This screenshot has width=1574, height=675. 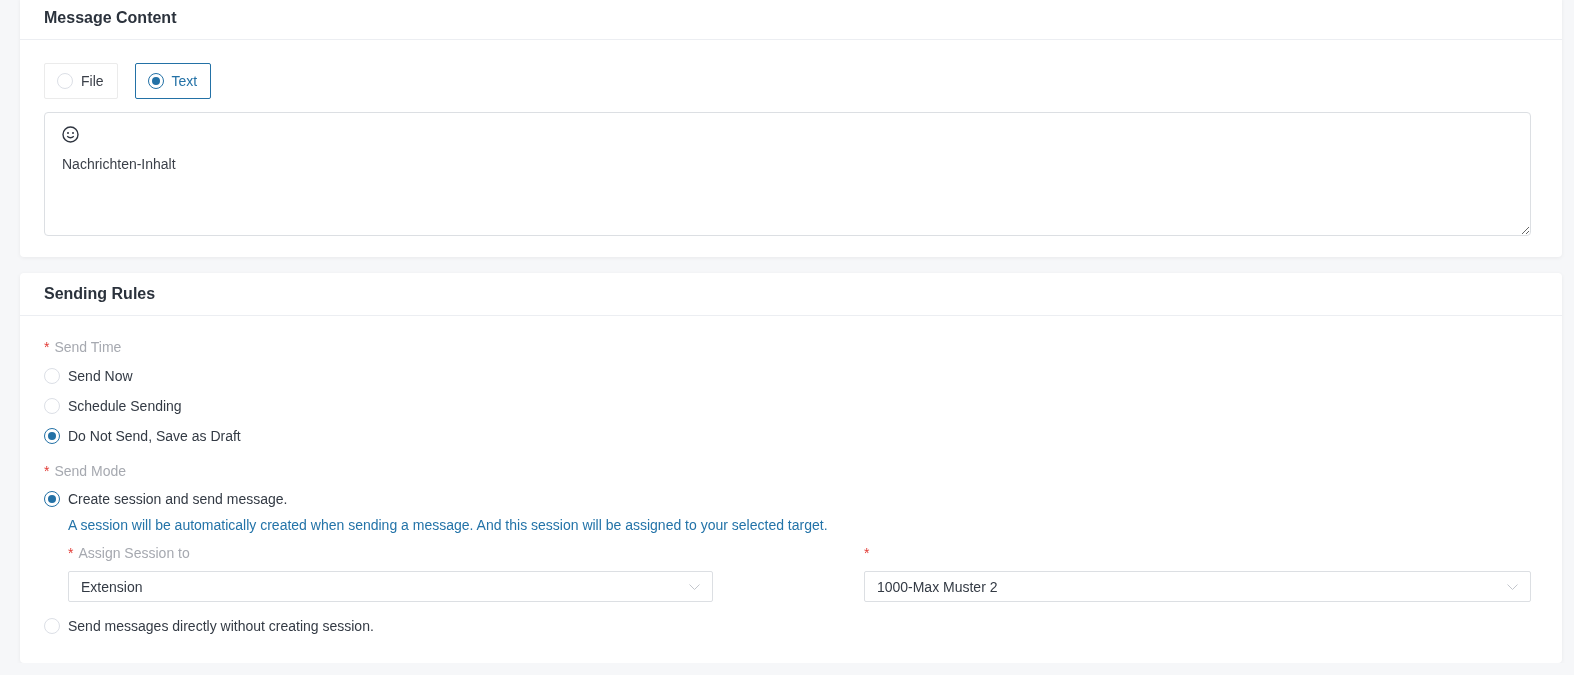 What do you see at coordinates (90, 471) in the screenshot?
I see `field-label: Send Mode` at bounding box center [90, 471].